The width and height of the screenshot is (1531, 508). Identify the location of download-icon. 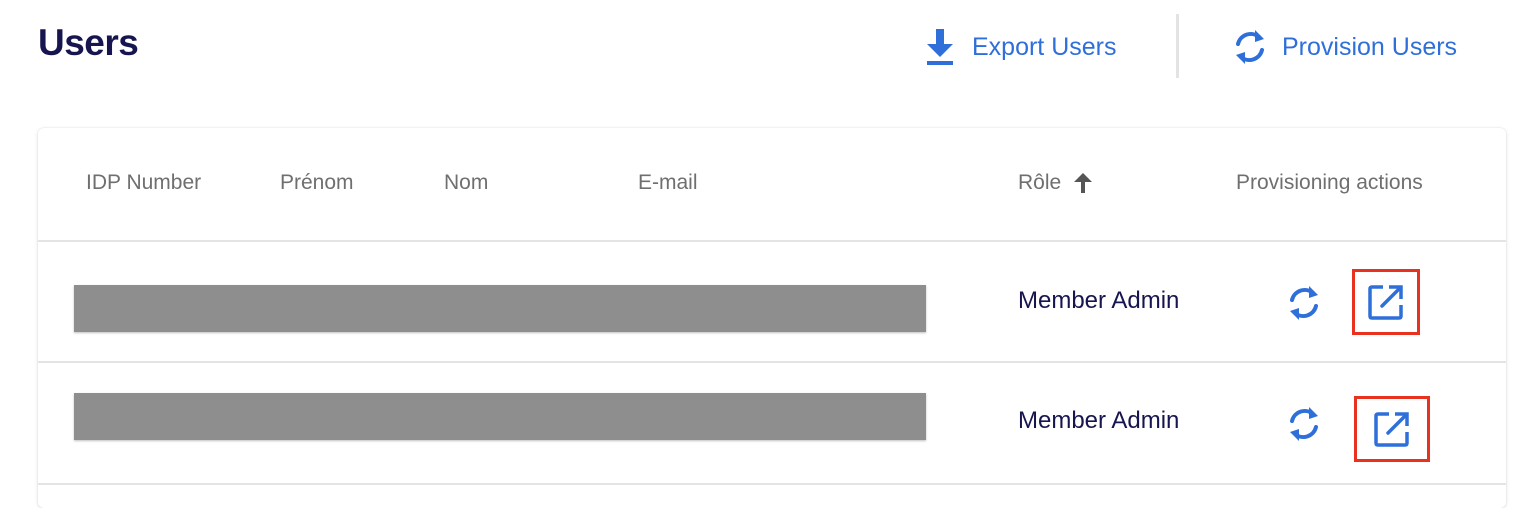
(940, 47).